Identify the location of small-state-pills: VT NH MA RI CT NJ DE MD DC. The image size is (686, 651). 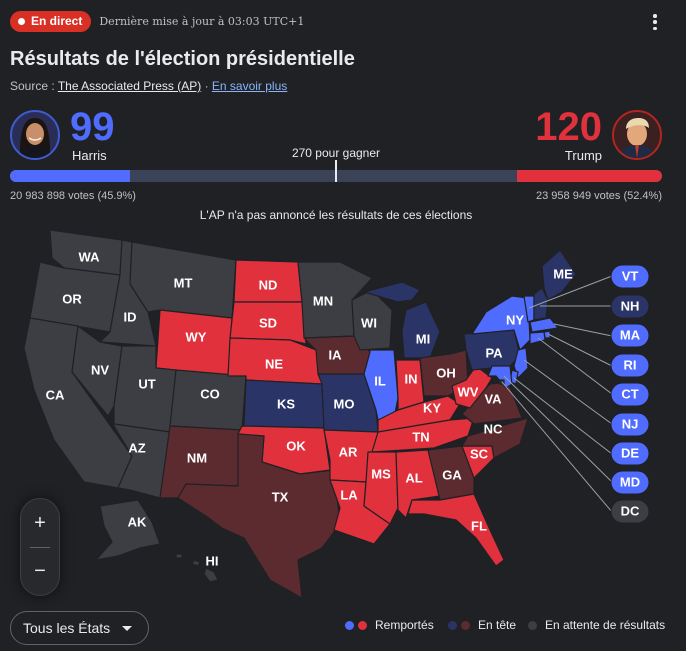
(630, 394).